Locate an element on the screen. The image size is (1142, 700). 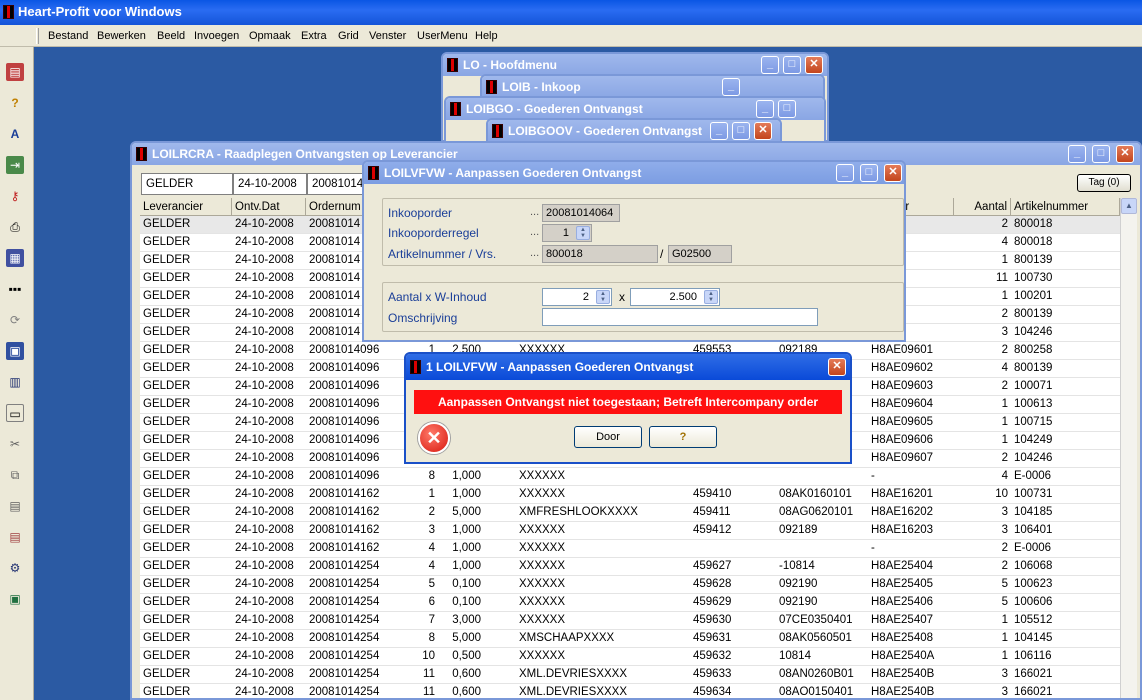
paste-icon: ▤ is located at coordinates (15, 506).